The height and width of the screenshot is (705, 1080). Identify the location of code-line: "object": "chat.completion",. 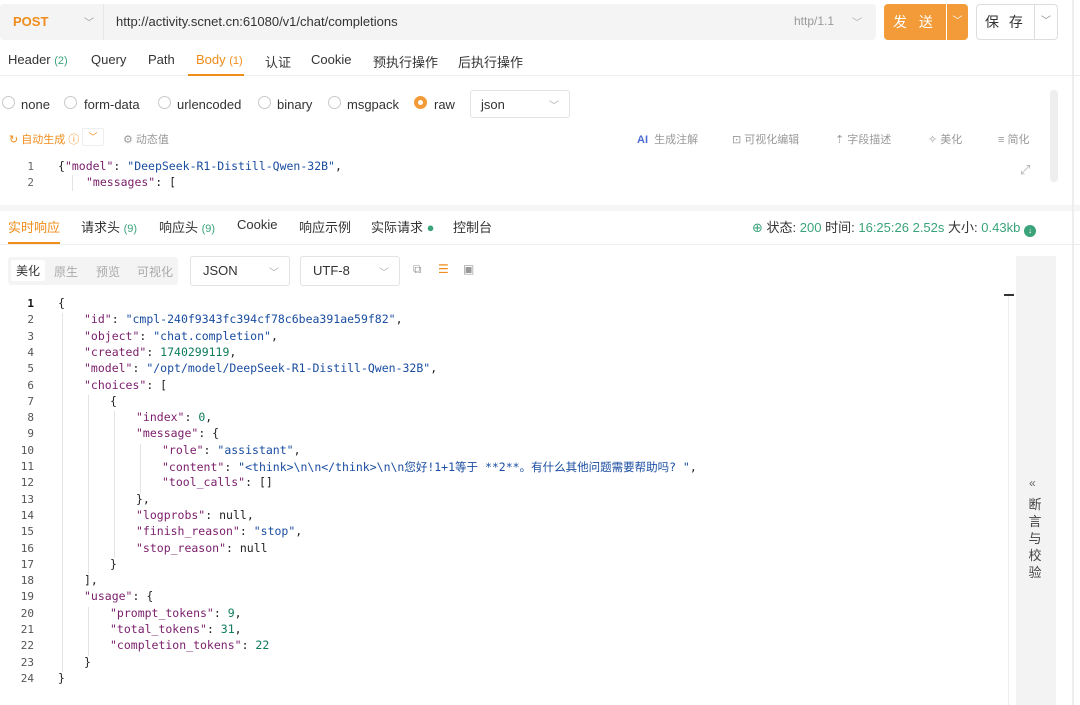
(181, 336).